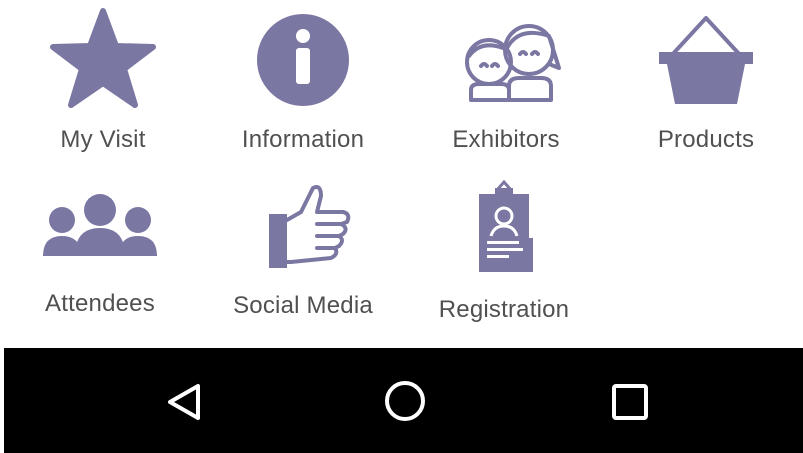  I want to click on back-button, so click(184, 404).